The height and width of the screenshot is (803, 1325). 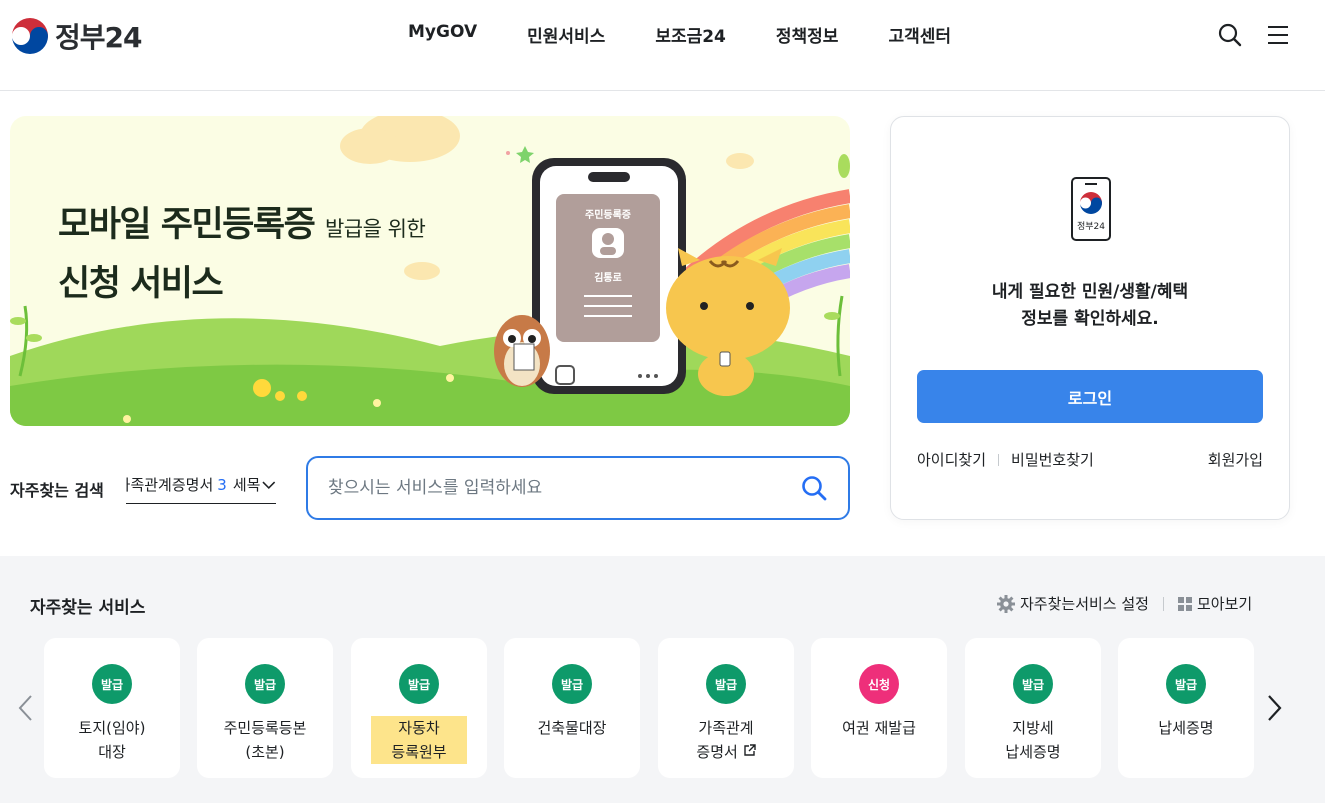 I want to click on nav-civil-service: 민원서비스, so click(x=566, y=34).